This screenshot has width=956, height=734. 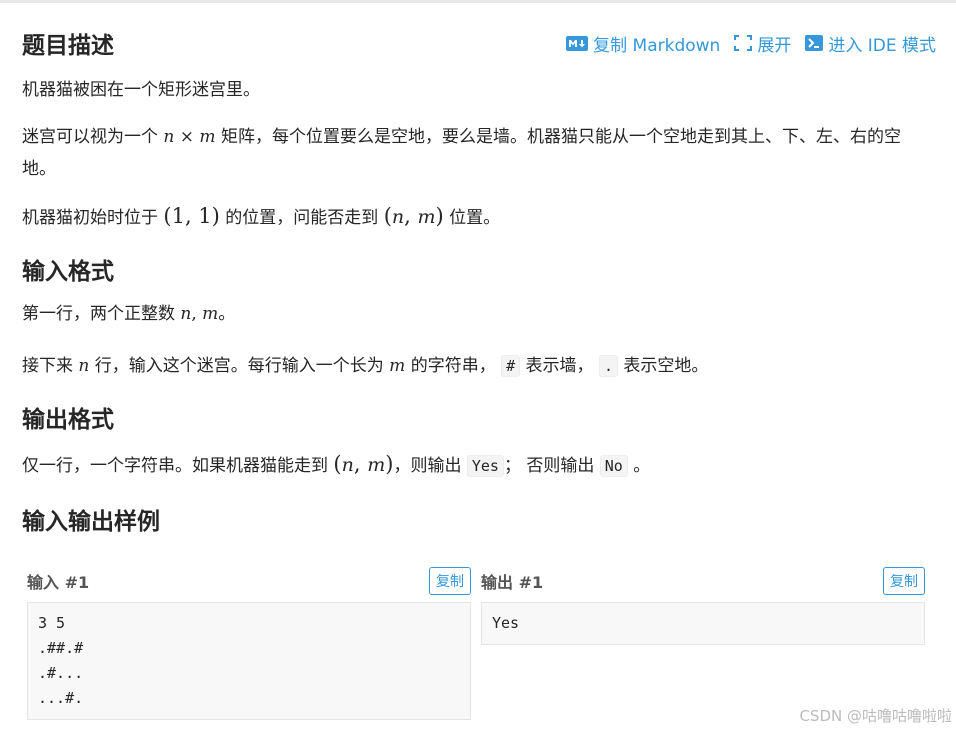 What do you see at coordinates (657, 45) in the screenshot?
I see `copy-markdown-label: 复制 Markdown` at bounding box center [657, 45].